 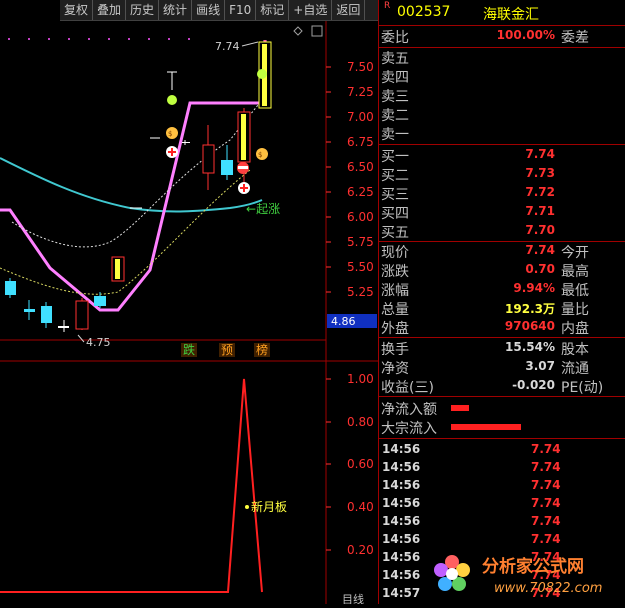 I want to click on stat-label: 外盘, so click(x=395, y=329).